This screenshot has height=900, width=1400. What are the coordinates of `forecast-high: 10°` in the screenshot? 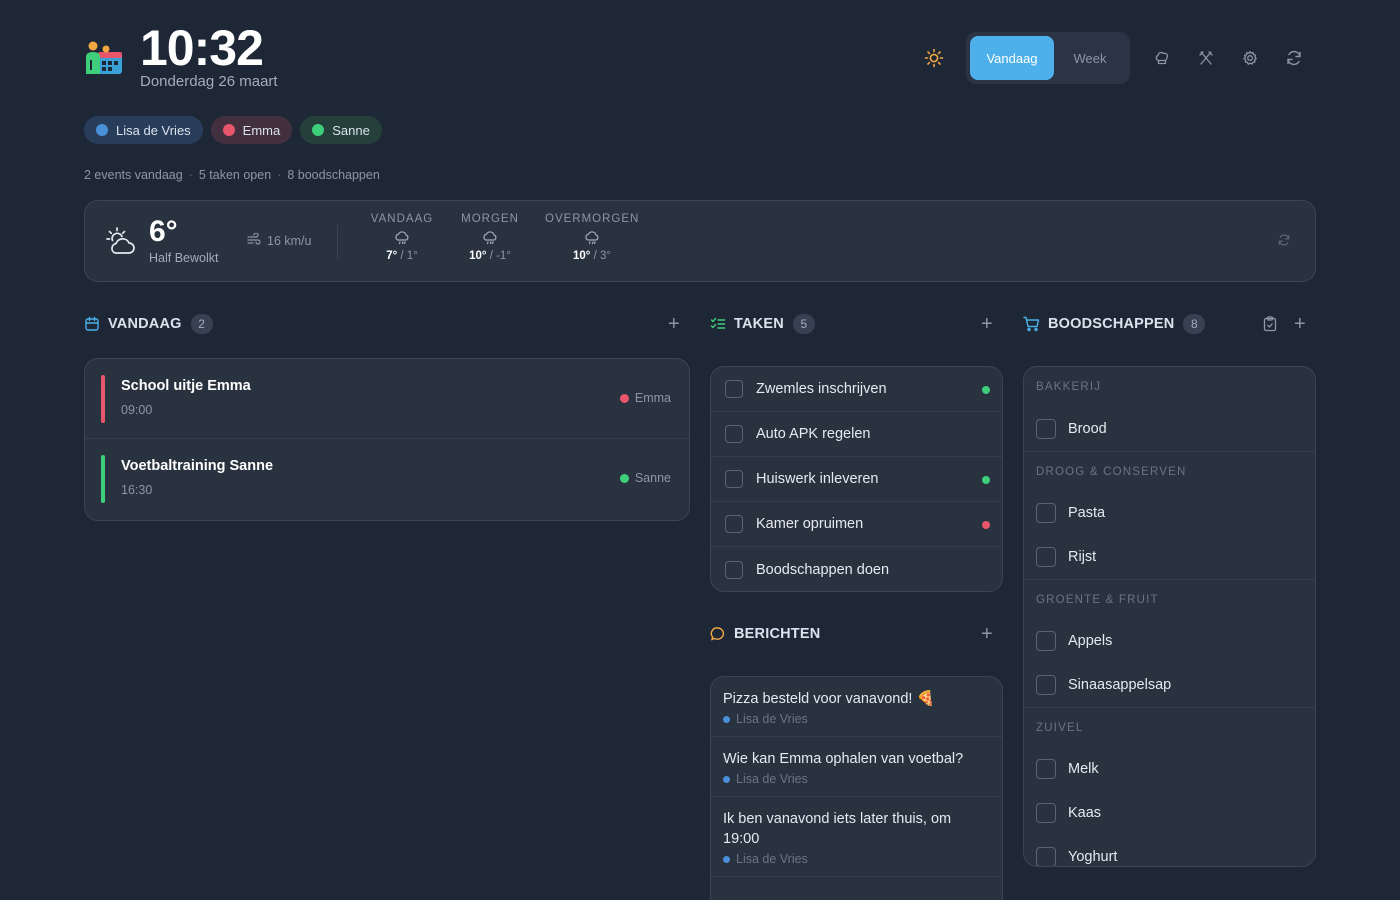 It's located at (582, 256).